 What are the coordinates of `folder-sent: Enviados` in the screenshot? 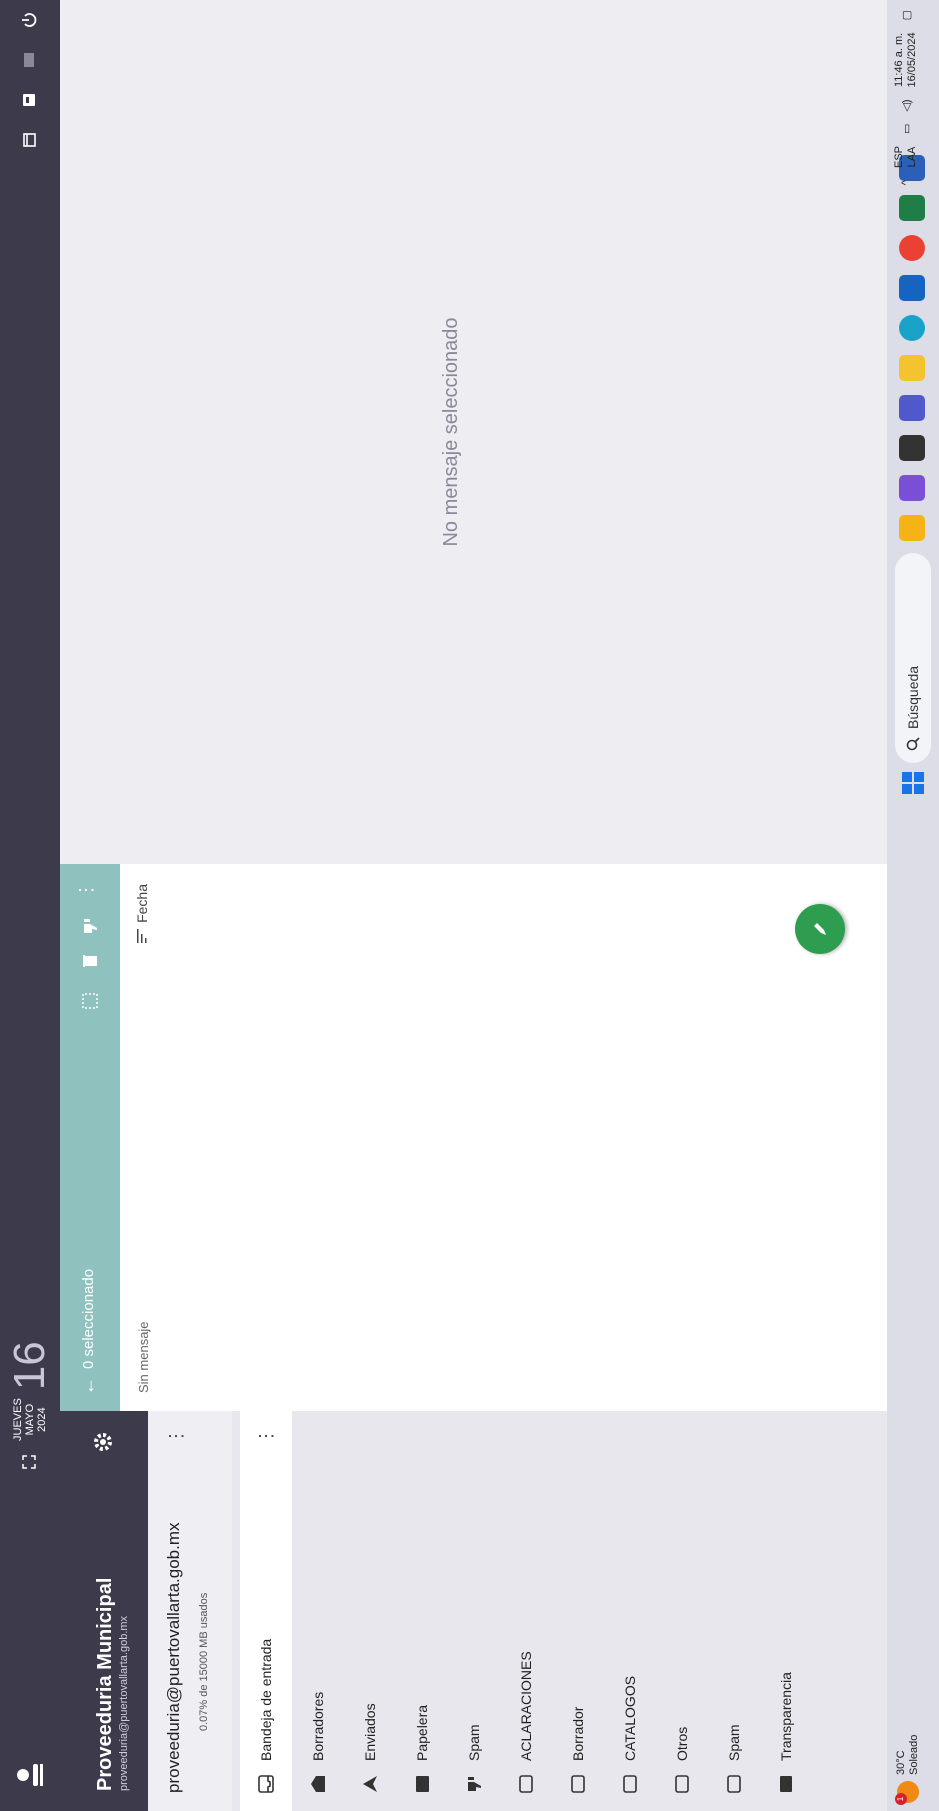 It's located at (370, 1611).